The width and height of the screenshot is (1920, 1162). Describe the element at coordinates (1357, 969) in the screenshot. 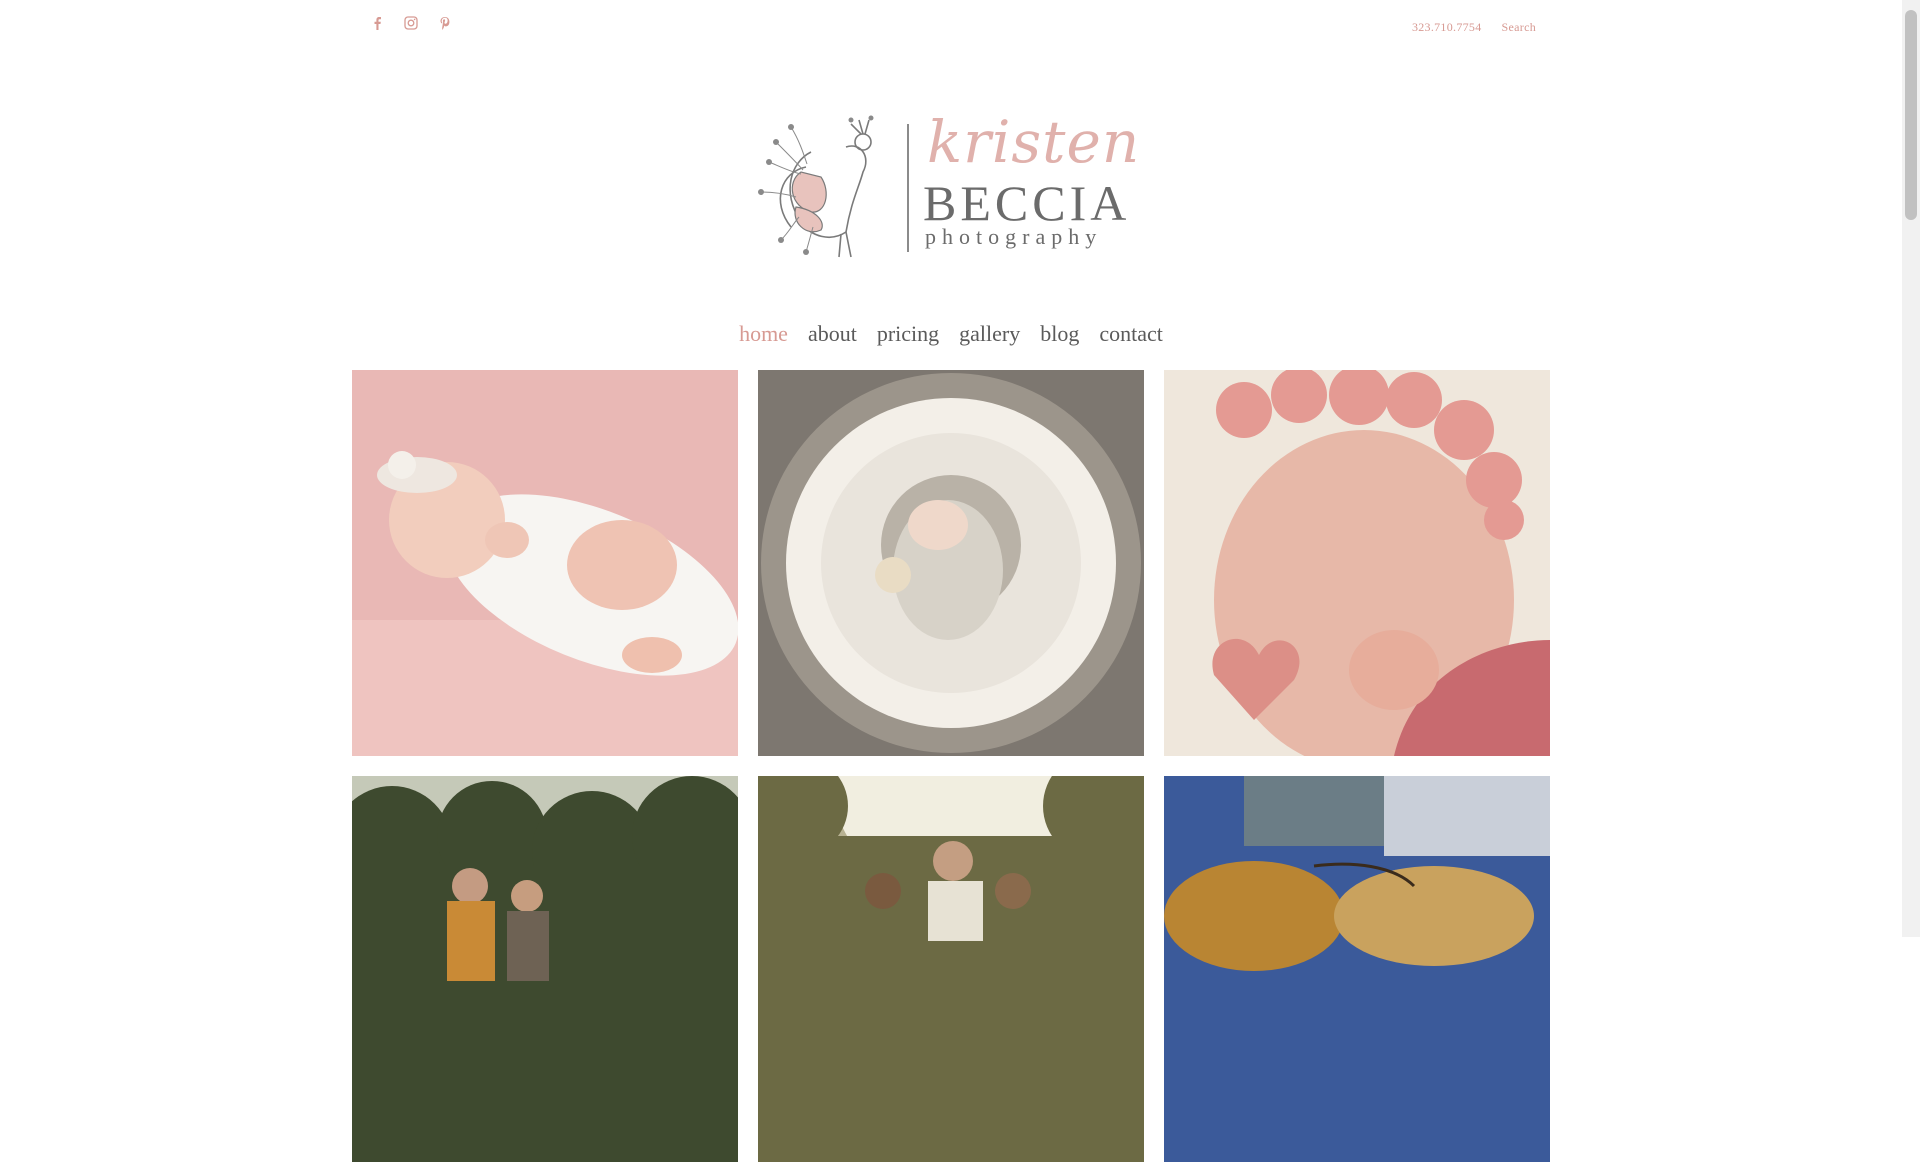

I see `gallery-photo-baseball-gloves` at that location.